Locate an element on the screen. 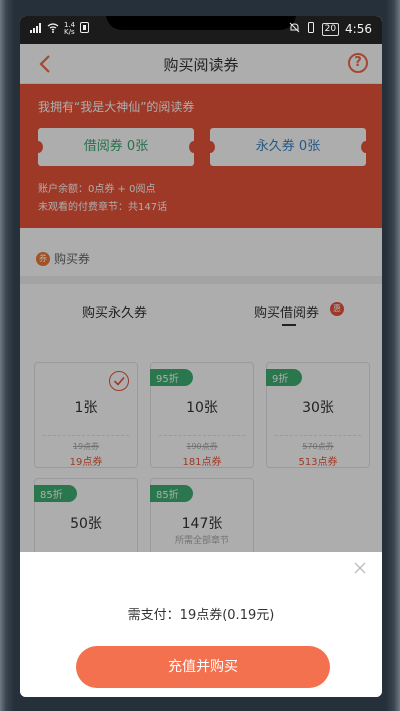  package-count: 1张 is located at coordinates (86, 408).